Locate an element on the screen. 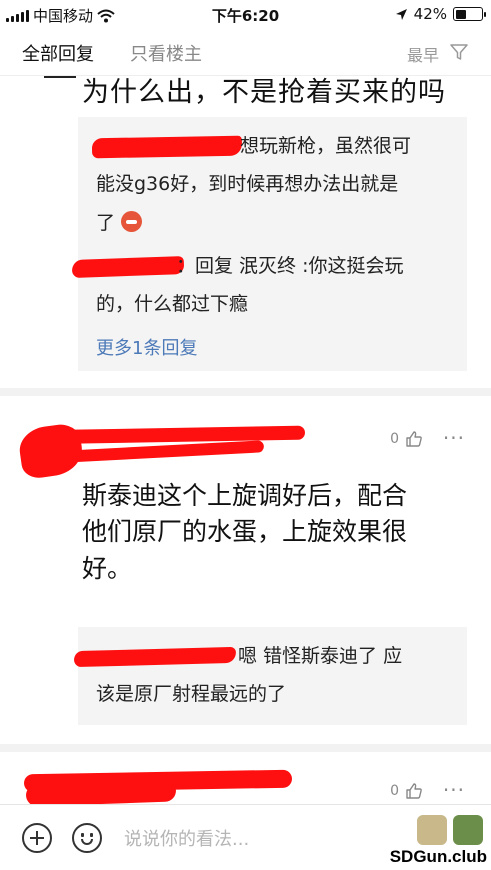 This screenshot has height=870, width=491. sub-reply-text-end: 了 is located at coordinates (106, 223).